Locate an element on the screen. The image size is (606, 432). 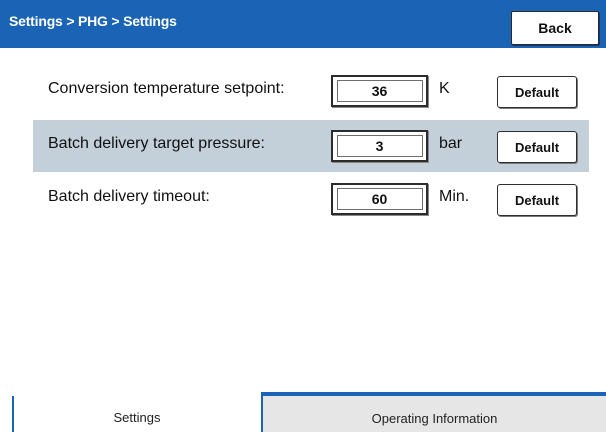
setting-value: 3 is located at coordinates (379, 146).